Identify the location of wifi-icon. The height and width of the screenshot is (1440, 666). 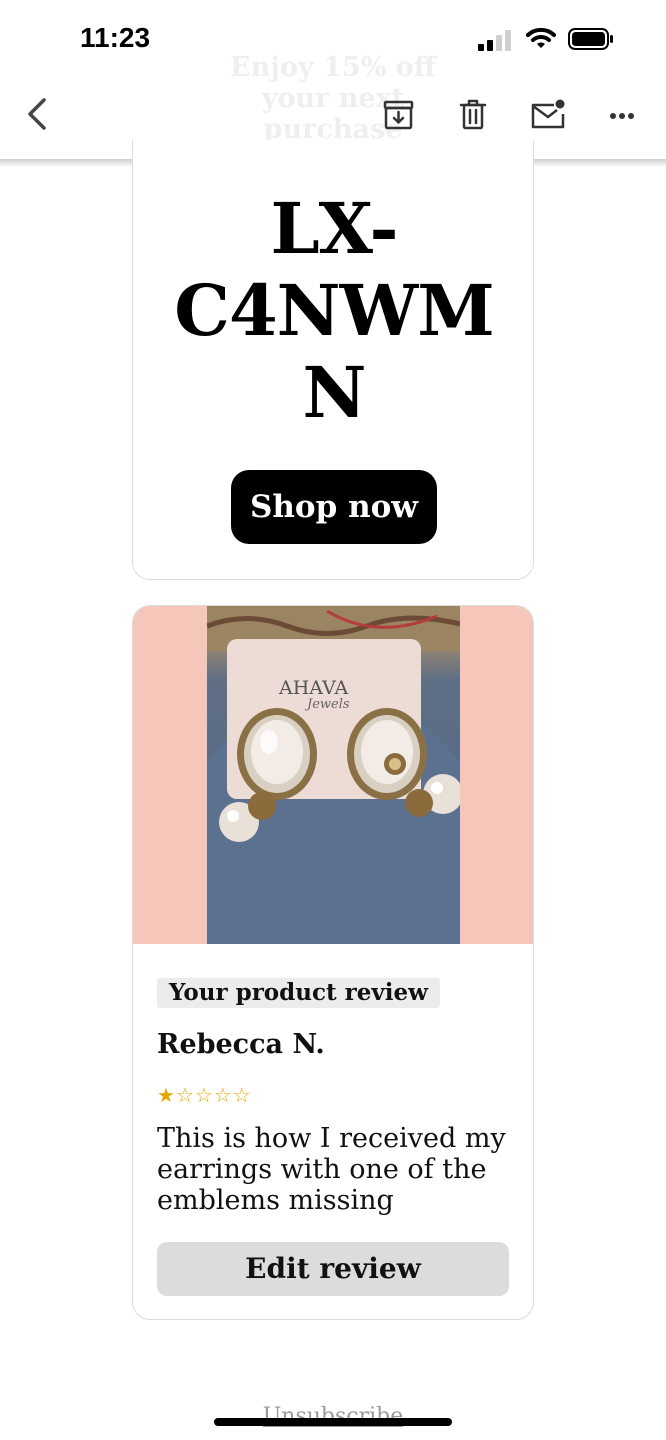
(541, 38).